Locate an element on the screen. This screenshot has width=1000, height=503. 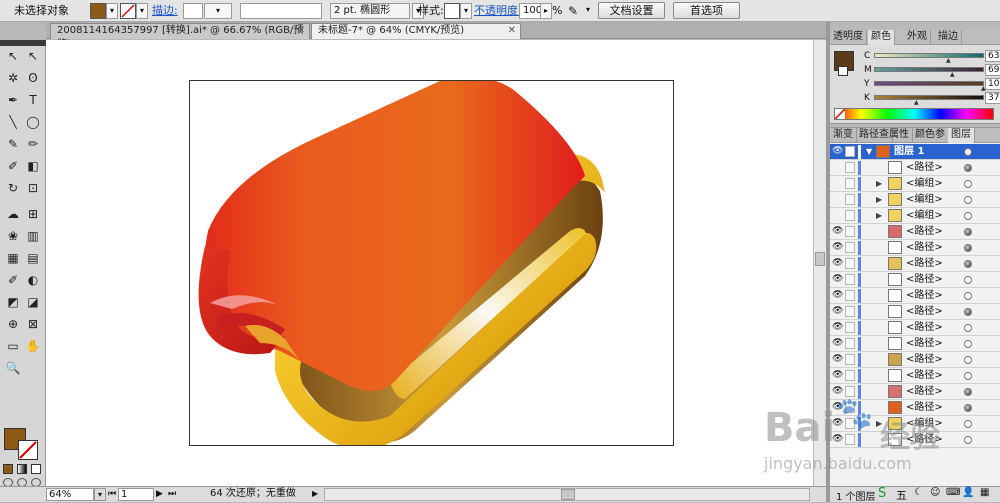
style-swatch is located at coordinates (452, 11).